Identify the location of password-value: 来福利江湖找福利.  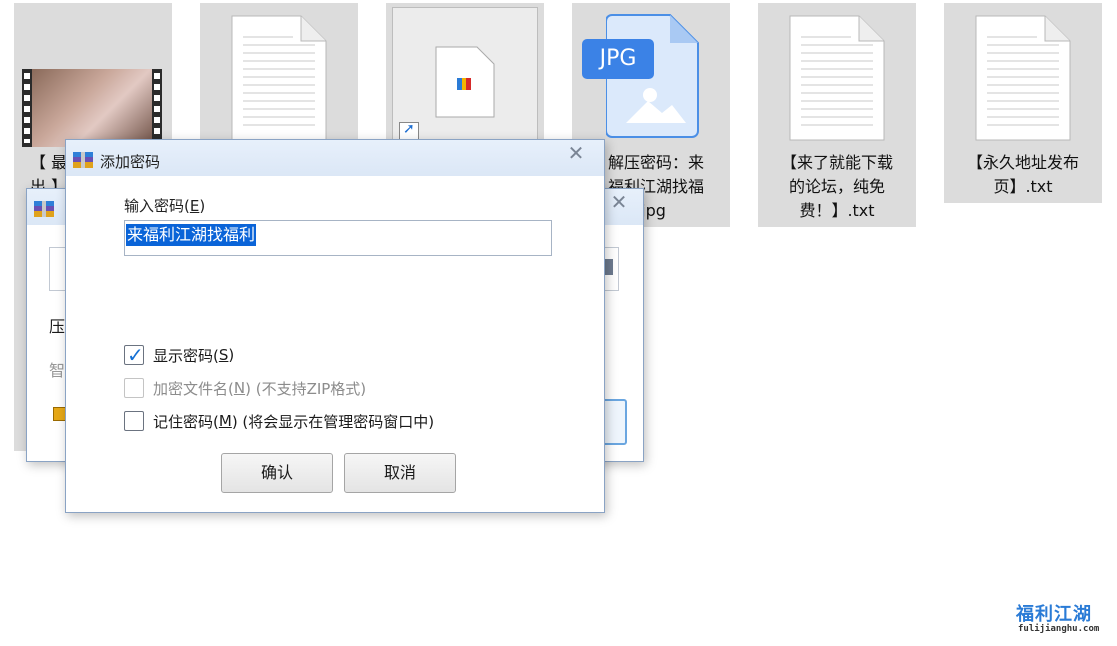
(191, 235).